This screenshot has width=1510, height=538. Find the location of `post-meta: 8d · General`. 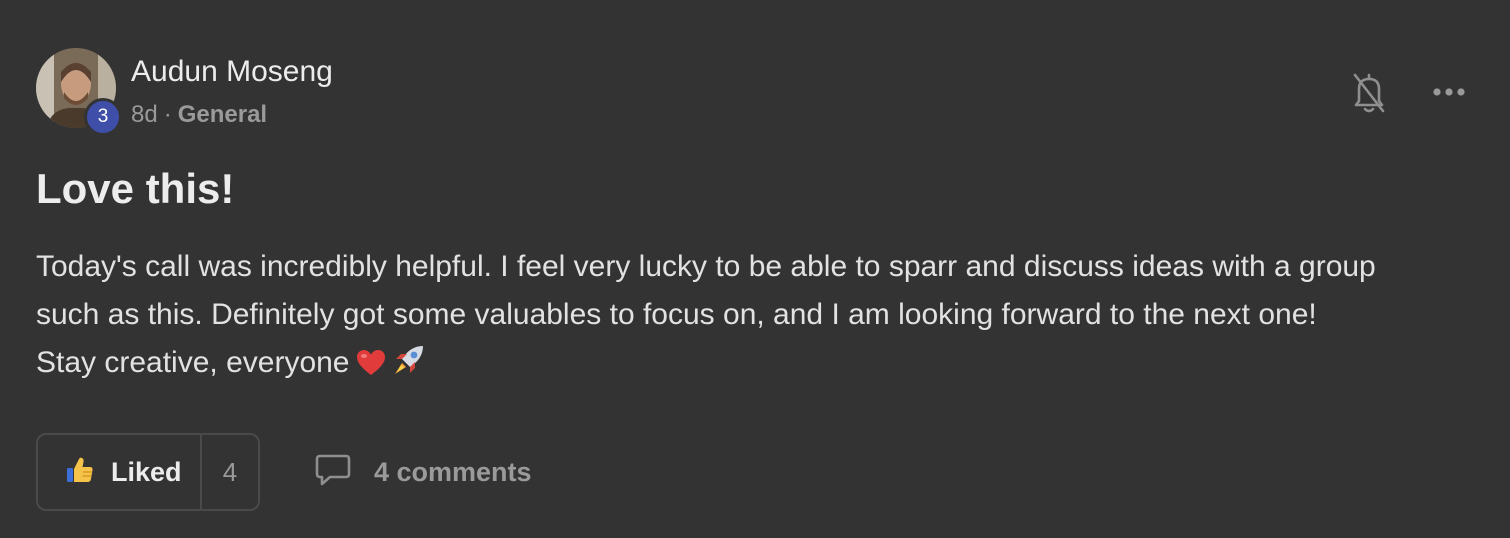

post-meta: 8d · General is located at coordinates (199, 115).